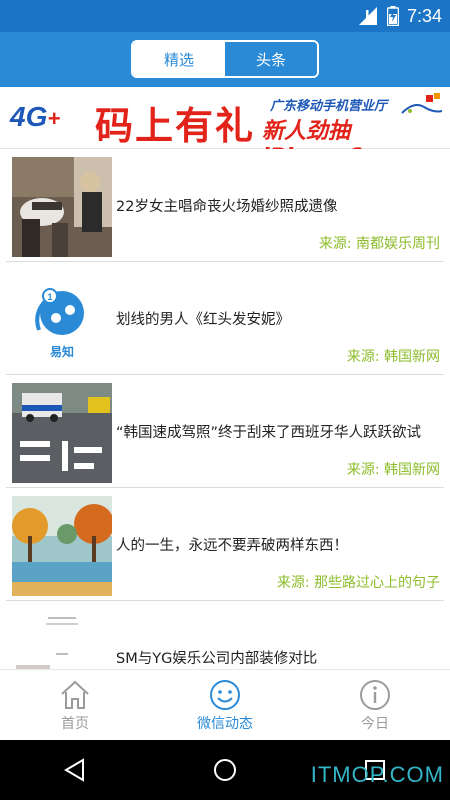 Image resolution: width=450 pixels, height=800 pixels. I want to click on crowd-photo-icon, so click(62, 207).